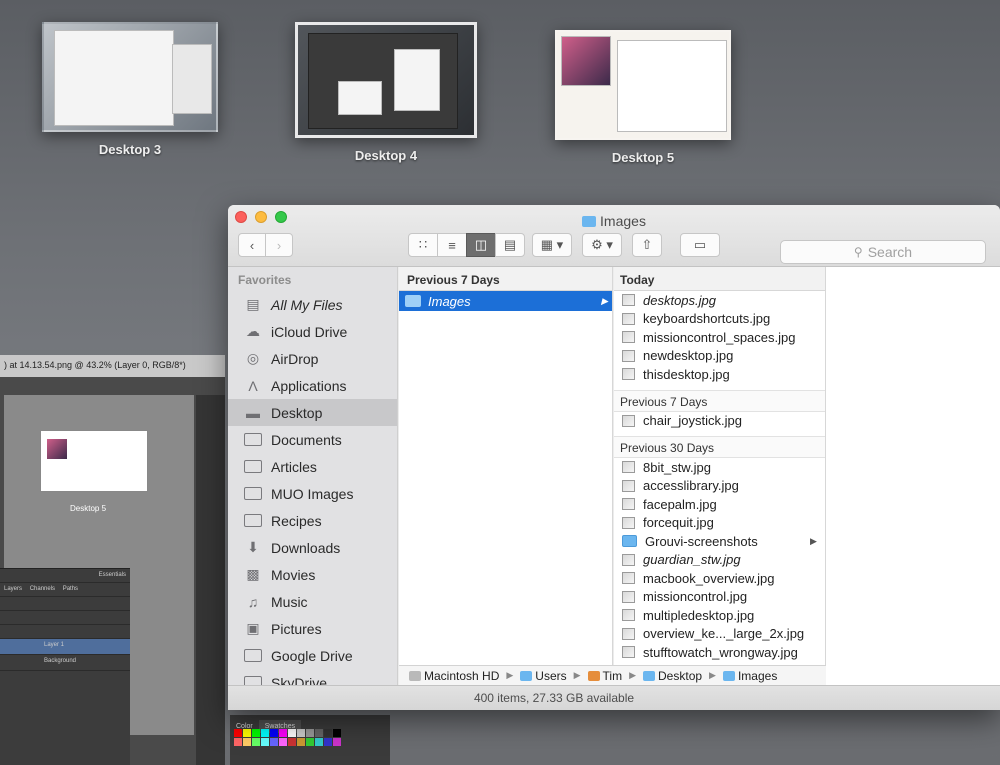 The height and width of the screenshot is (765, 1000). Describe the element at coordinates (602, 245) in the screenshot. I see `action-button: ⚙ ▾` at that location.